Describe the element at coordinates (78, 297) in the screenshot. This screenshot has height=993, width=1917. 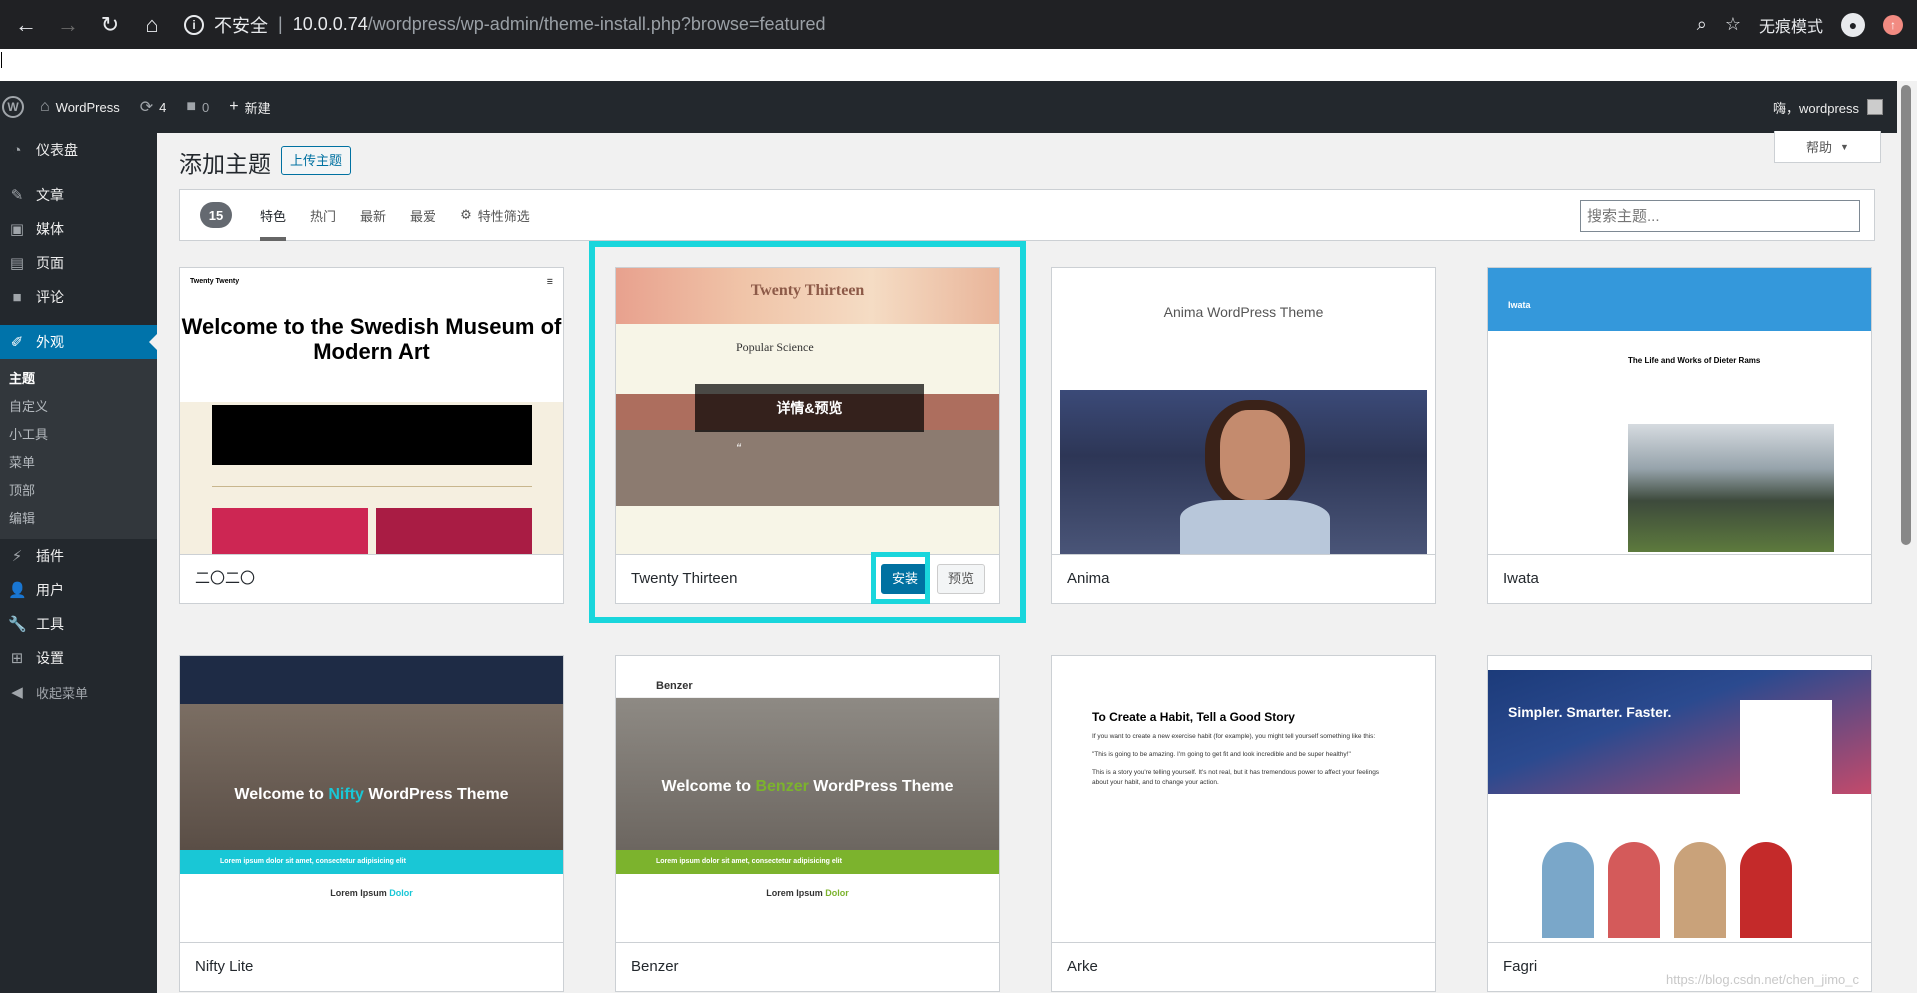
I see `menu-comments: ■ 评论` at that location.